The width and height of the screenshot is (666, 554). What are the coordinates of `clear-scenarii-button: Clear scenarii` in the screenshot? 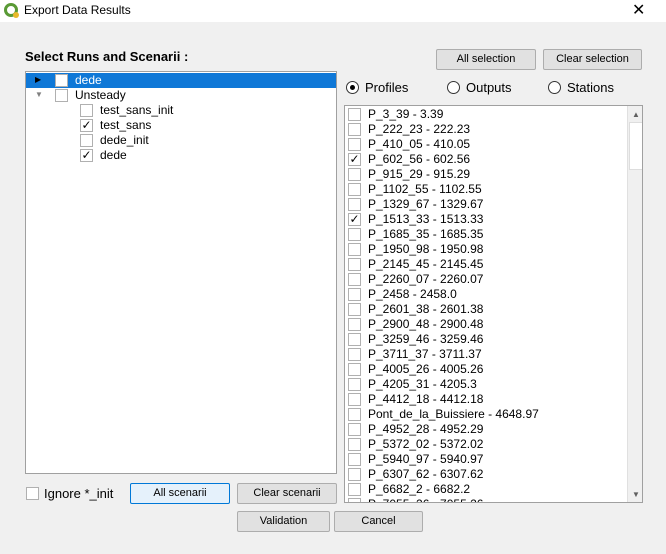 It's located at (287, 493).